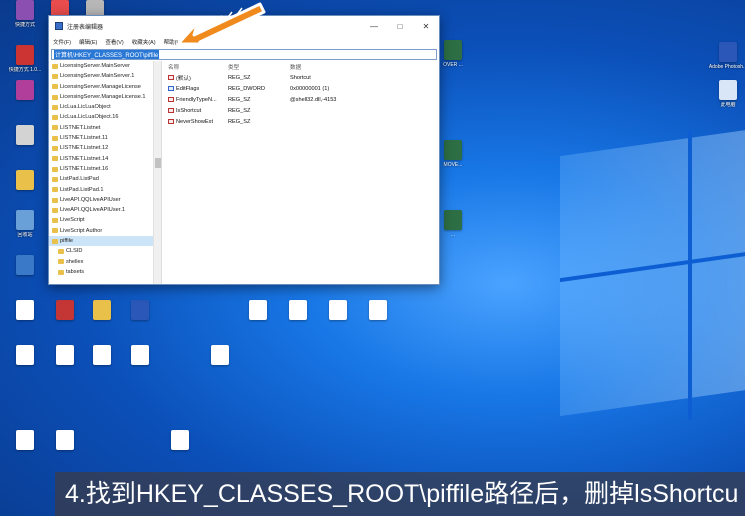 The height and width of the screenshot is (516, 745). I want to click on tree-item: LicensingServer.ManageLicense, so click(105, 87).